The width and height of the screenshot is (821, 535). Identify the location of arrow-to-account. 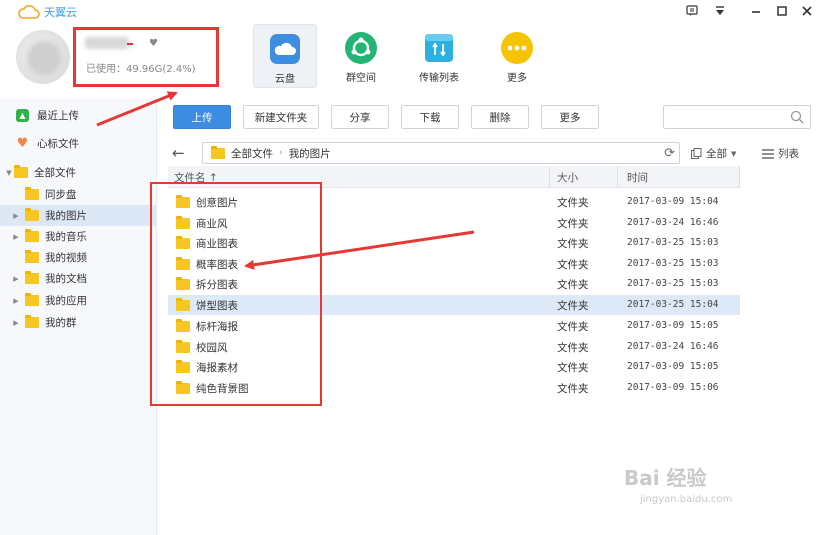
(137, 109).